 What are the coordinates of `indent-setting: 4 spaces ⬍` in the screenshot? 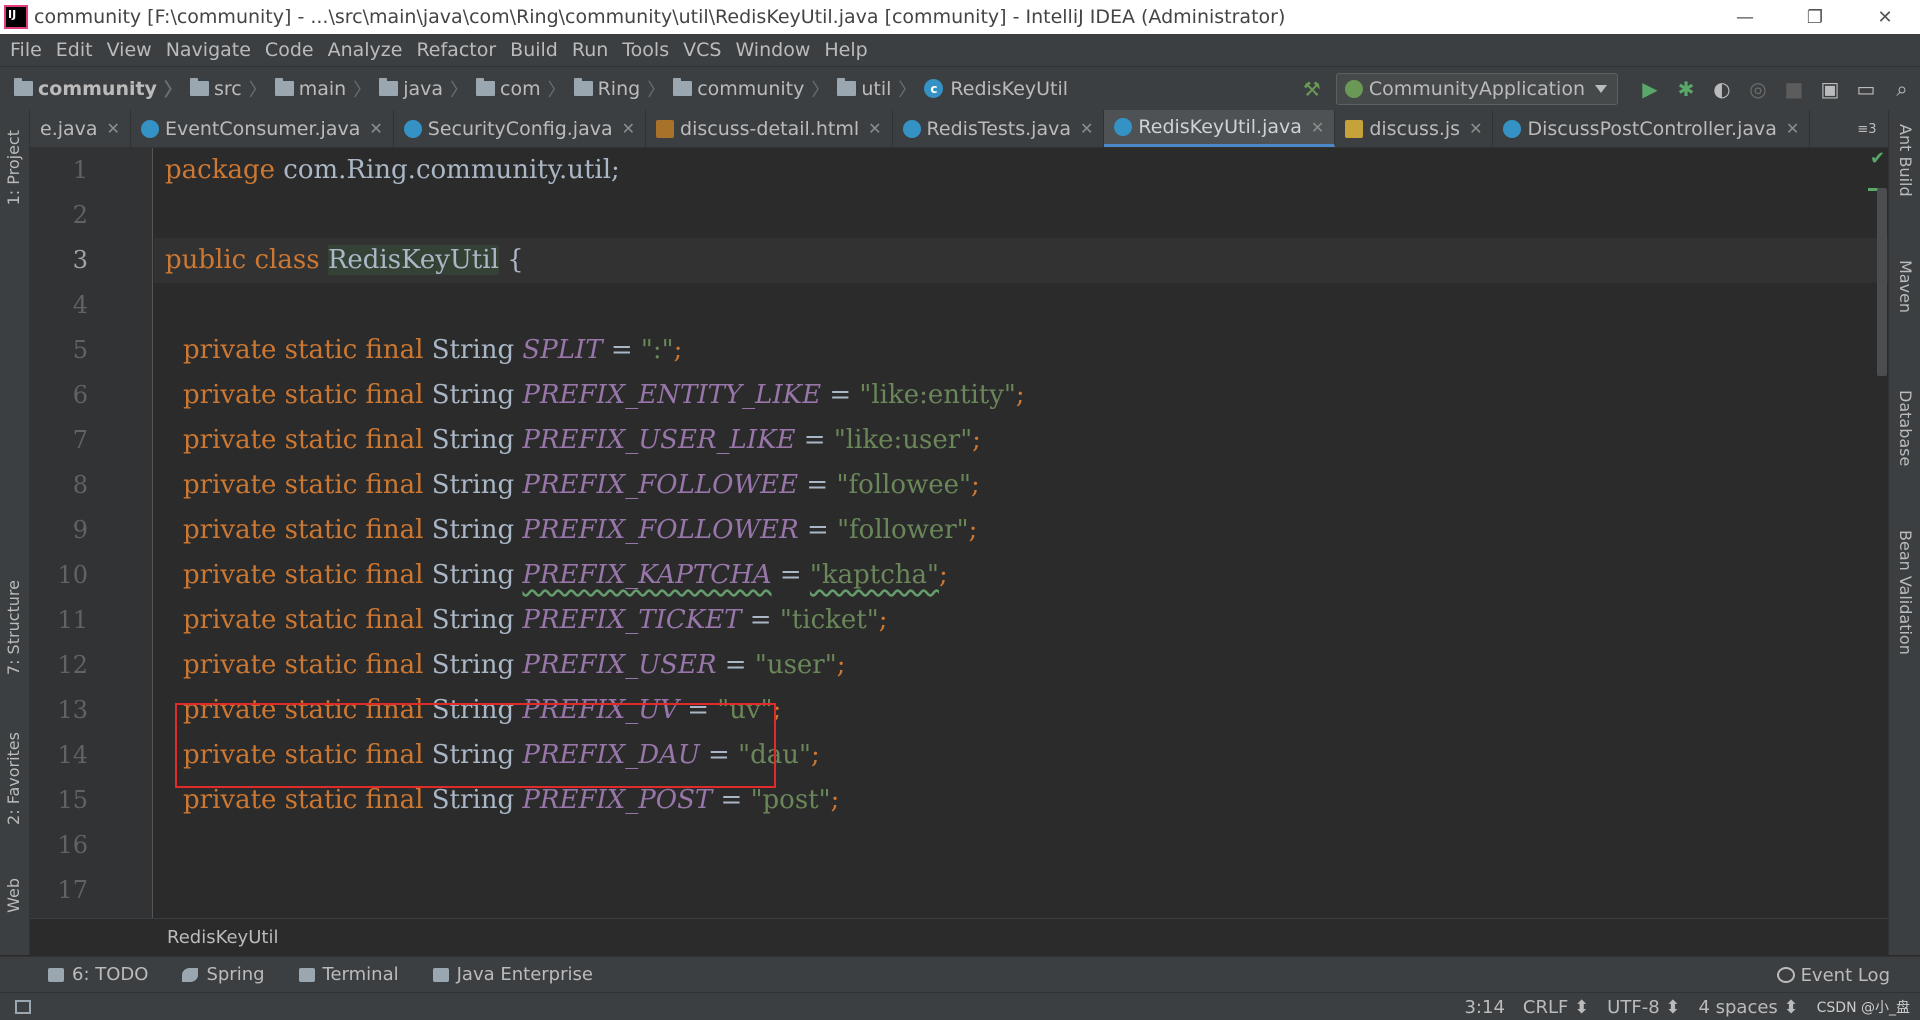 It's located at (1748, 1007).